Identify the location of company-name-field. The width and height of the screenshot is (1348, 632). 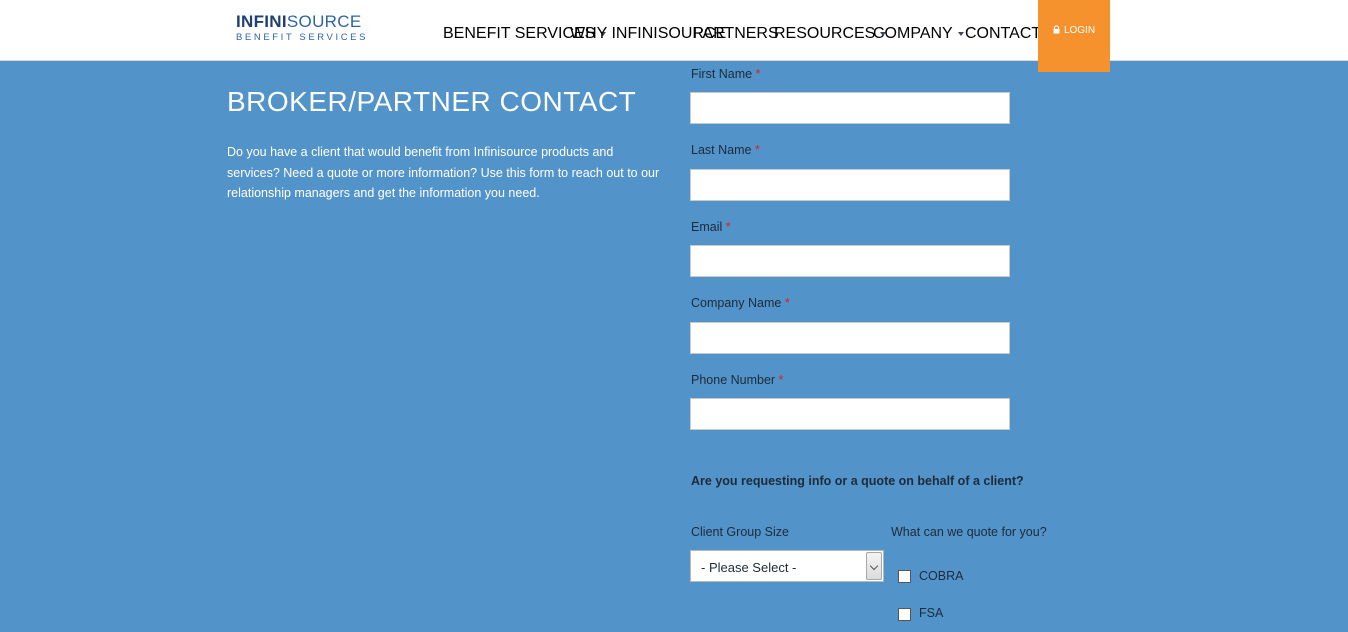
(850, 338).